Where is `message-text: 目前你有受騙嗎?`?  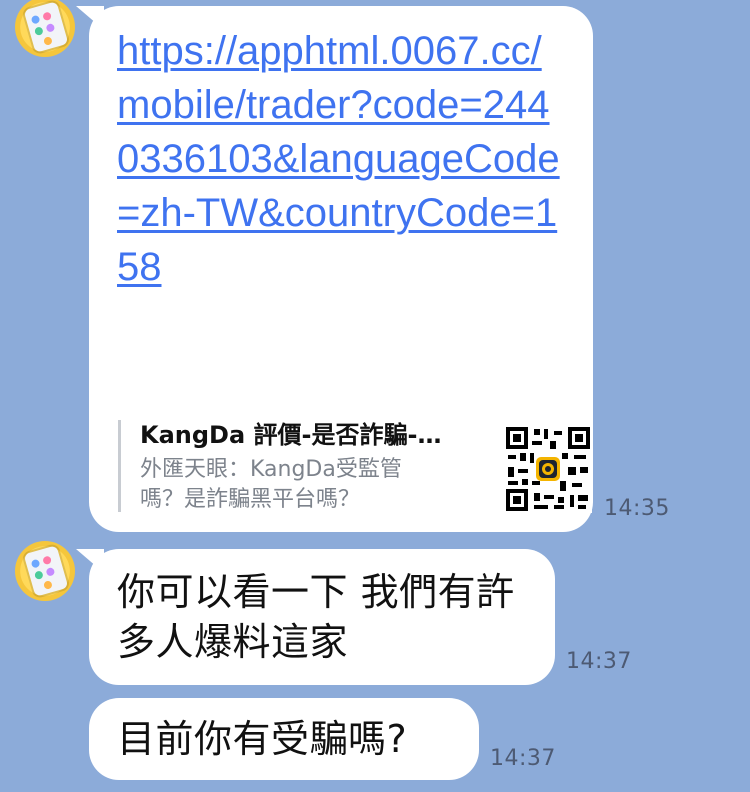 message-text: 目前你有受騙嗎? is located at coordinates (262, 739).